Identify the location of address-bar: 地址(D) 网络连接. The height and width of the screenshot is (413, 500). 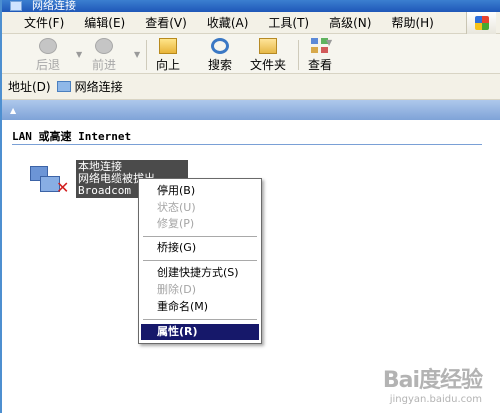
(251, 87).